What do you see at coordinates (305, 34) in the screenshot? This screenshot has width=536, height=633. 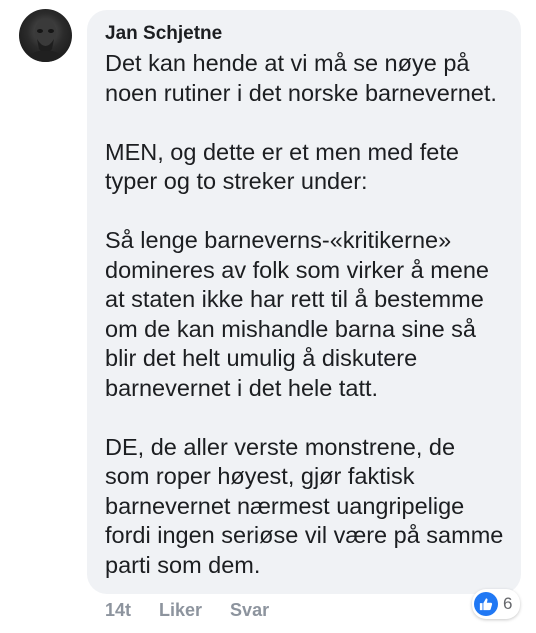 I see `comment-author: Jan Schjetne` at bounding box center [305, 34].